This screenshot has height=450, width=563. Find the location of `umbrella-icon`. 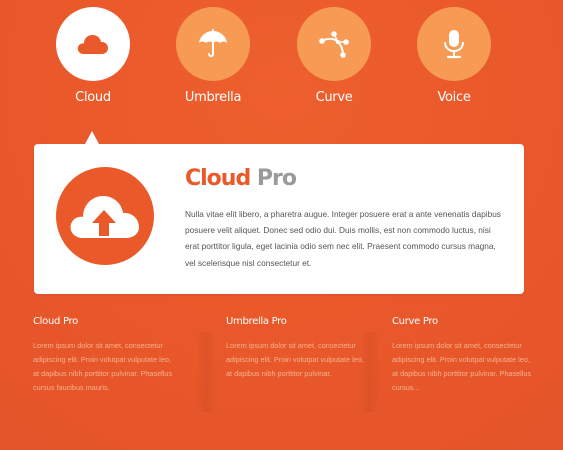

umbrella-icon is located at coordinates (213, 44).